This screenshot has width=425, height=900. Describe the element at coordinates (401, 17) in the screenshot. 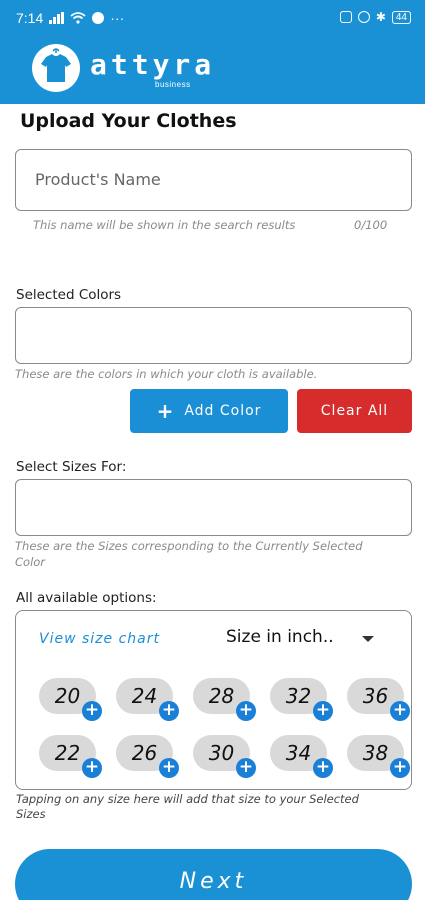

I see `battery-icon: 44` at that location.